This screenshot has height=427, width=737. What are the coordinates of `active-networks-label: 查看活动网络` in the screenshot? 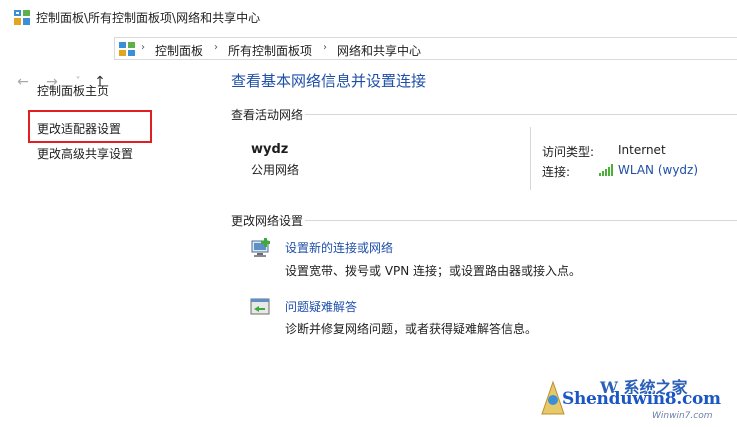 It's located at (267, 115).